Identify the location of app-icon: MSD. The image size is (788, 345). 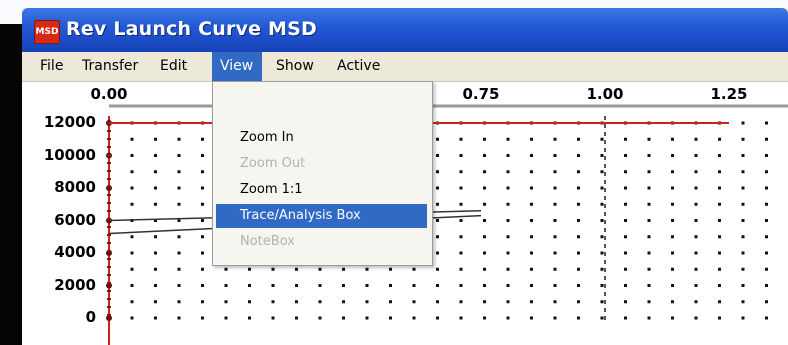
(47, 32).